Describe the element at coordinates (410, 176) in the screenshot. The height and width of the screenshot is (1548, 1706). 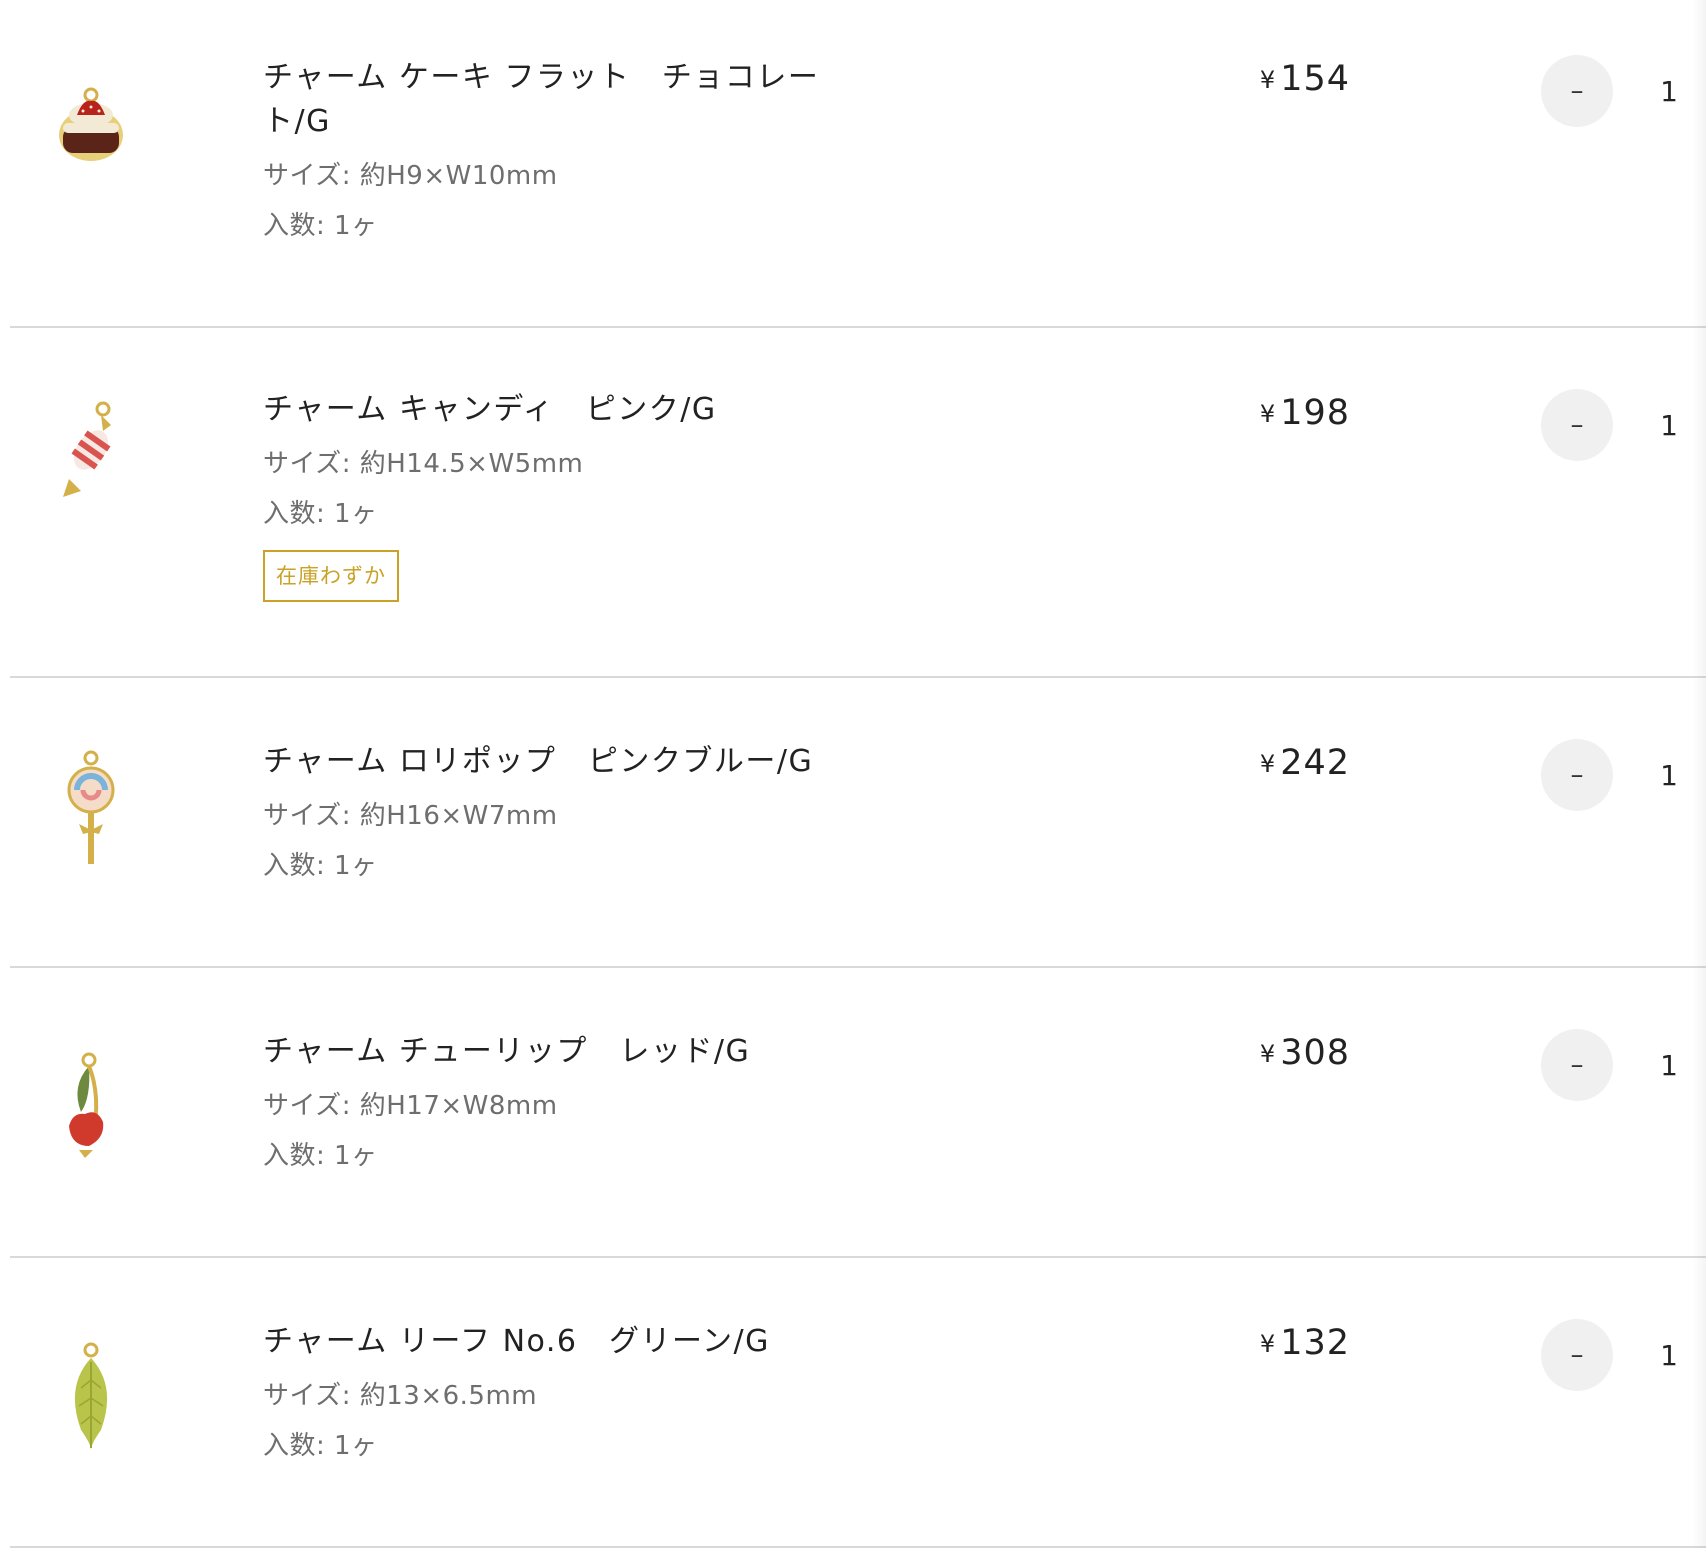
I see `item-size: サイズ: 約H9×W10mm` at that location.